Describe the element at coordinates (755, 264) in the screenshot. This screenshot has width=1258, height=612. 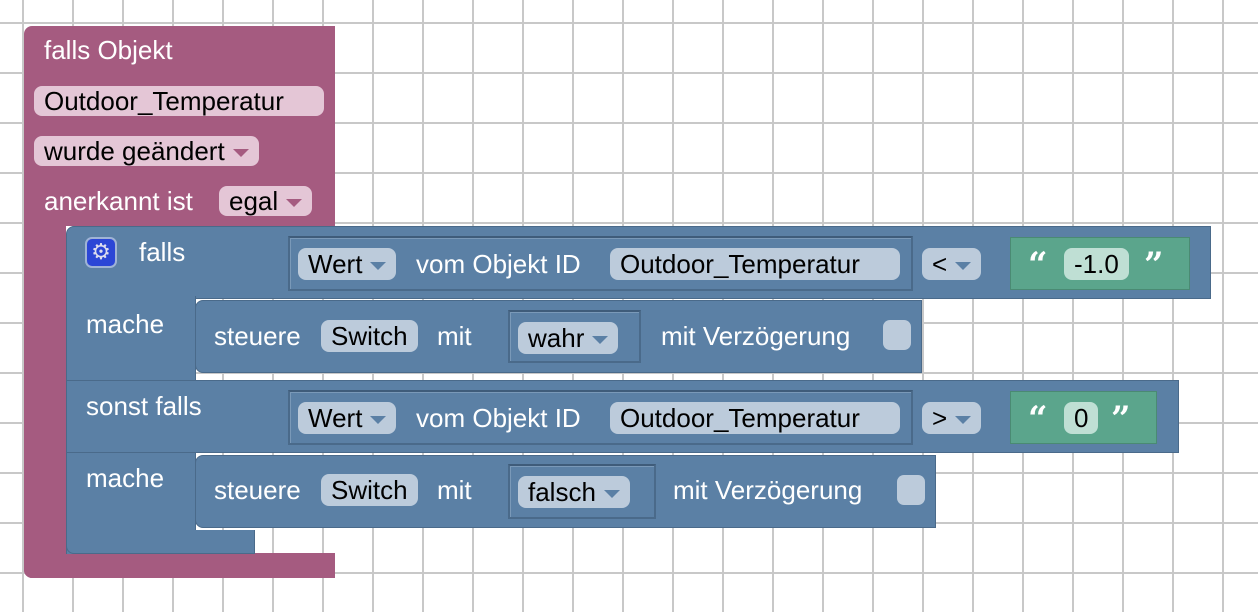
I see `object-id-field-1: Outdoor_Temperatur` at that location.